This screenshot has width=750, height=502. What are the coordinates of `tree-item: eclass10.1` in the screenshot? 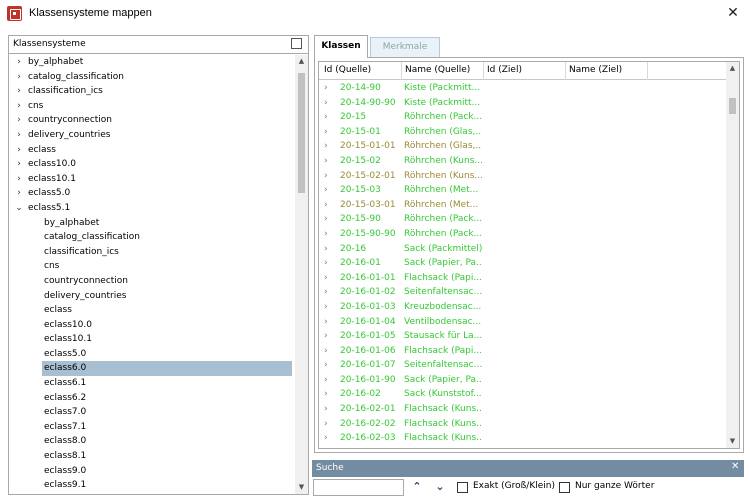 It's located at (152, 339).